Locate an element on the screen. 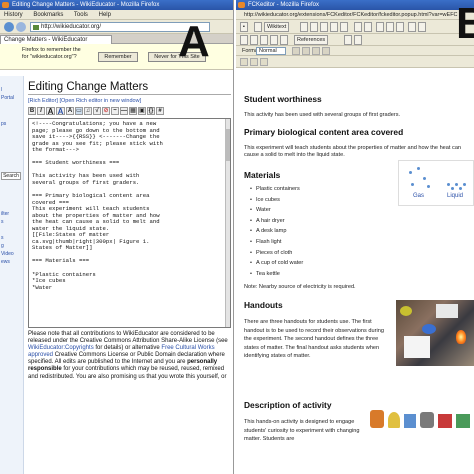 Image resolution: width=474 pixels, height=474 pixels. table-icon is located at coordinates (274, 40).